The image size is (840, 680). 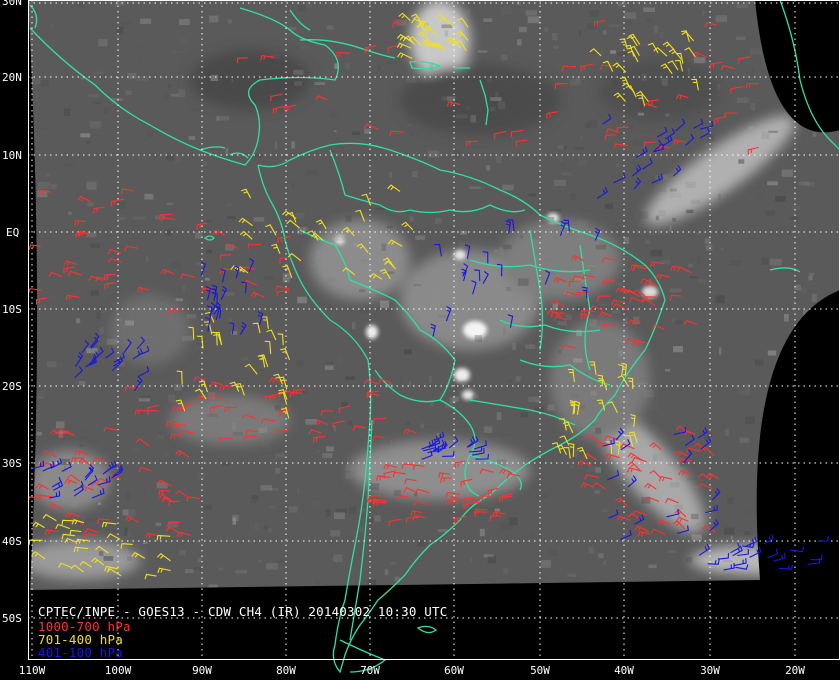 What do you see at coordinates (12, 312) in the screenshot?
I see `latitude-labels: 30N 20N 10N EQ 10S 20S 30S 40S 50S` at bounding box center [12, 312].